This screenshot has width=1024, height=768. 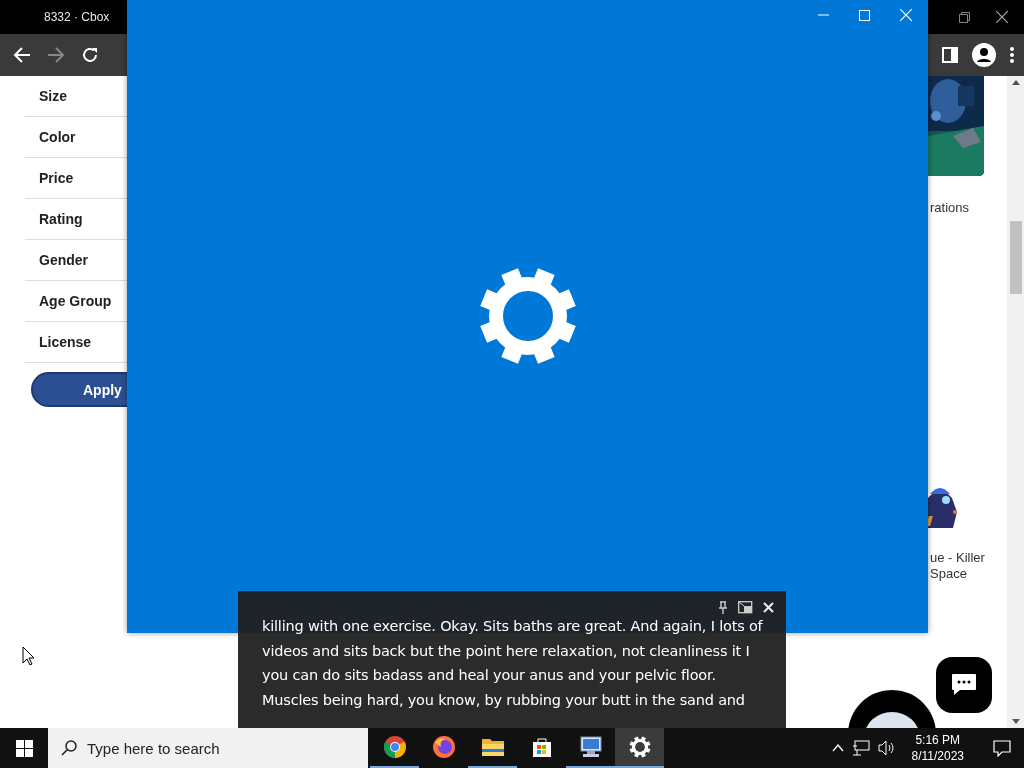 I want to click on chat-icon, so click(x=964, y=685).